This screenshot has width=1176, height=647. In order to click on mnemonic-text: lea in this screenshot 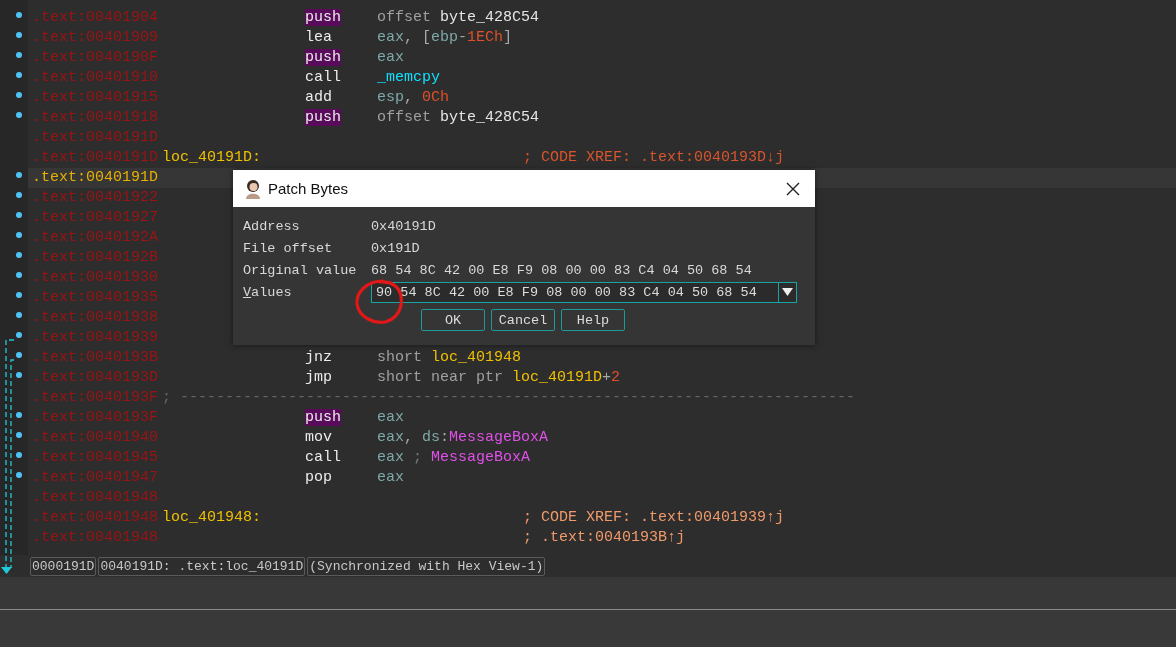, I will do `click(318, 37)`.